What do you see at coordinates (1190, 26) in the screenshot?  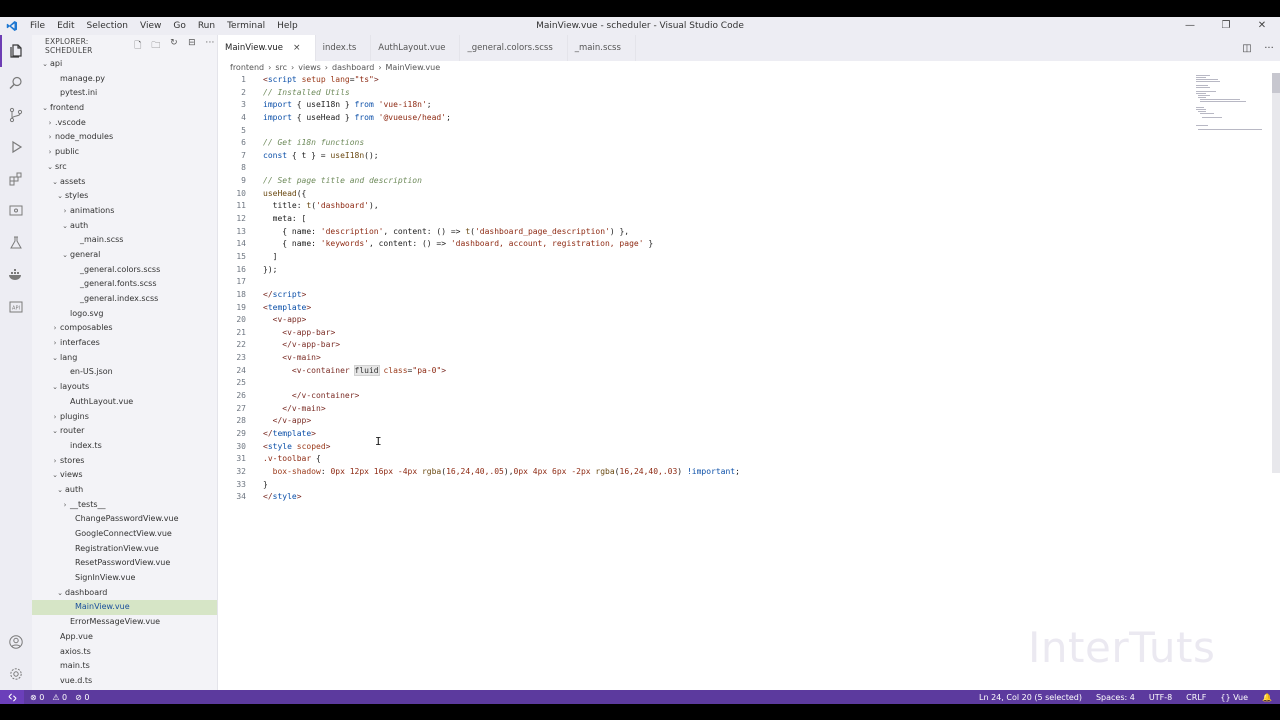 I see `minimize-icon: —` at bounding box center [1190, 26].